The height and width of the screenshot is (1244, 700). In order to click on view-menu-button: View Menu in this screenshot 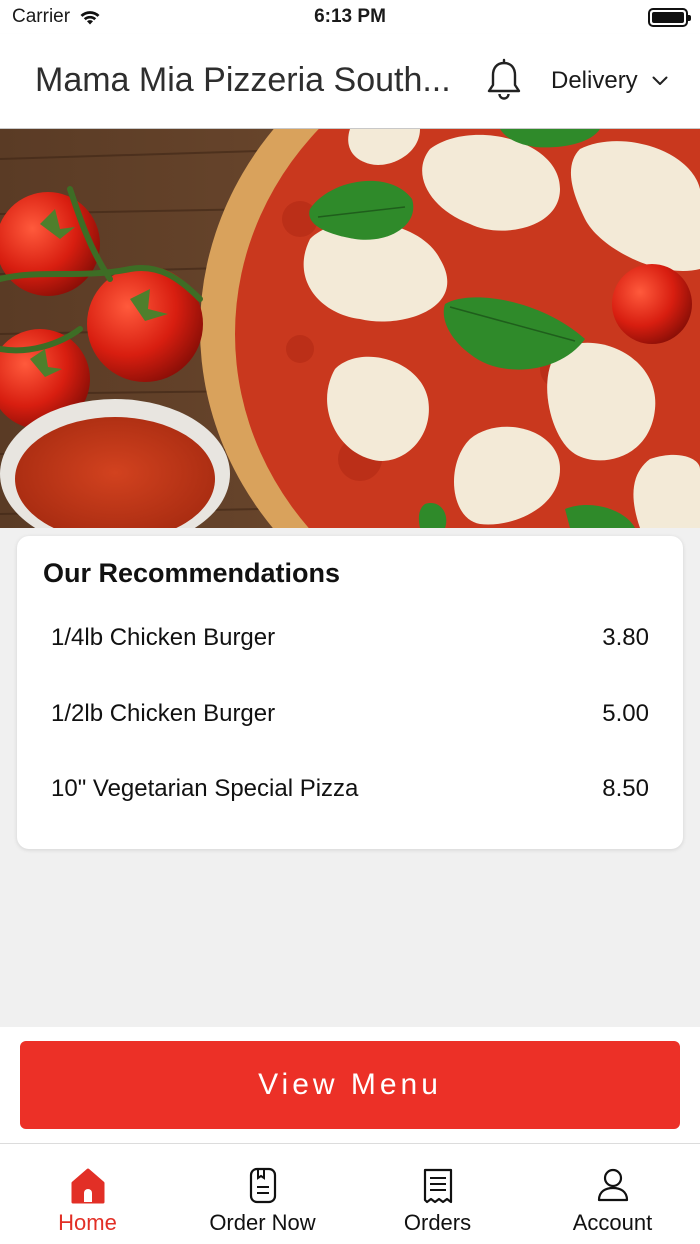, I will do `click(350, 1085)`.